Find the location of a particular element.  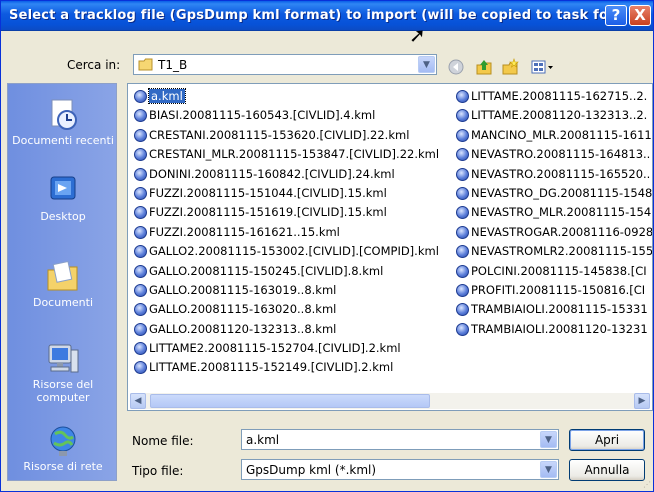

place-desktop: Desktop is located at coordinates (63, 198).